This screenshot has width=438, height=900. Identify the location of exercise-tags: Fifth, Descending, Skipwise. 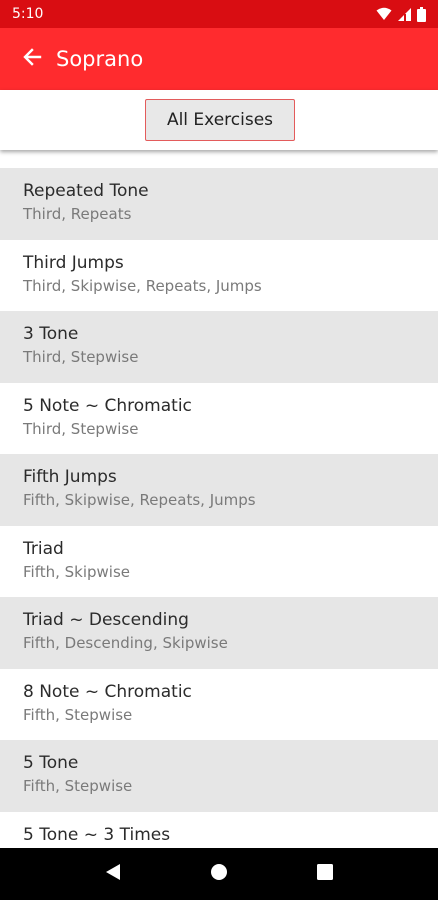
(125, 643).